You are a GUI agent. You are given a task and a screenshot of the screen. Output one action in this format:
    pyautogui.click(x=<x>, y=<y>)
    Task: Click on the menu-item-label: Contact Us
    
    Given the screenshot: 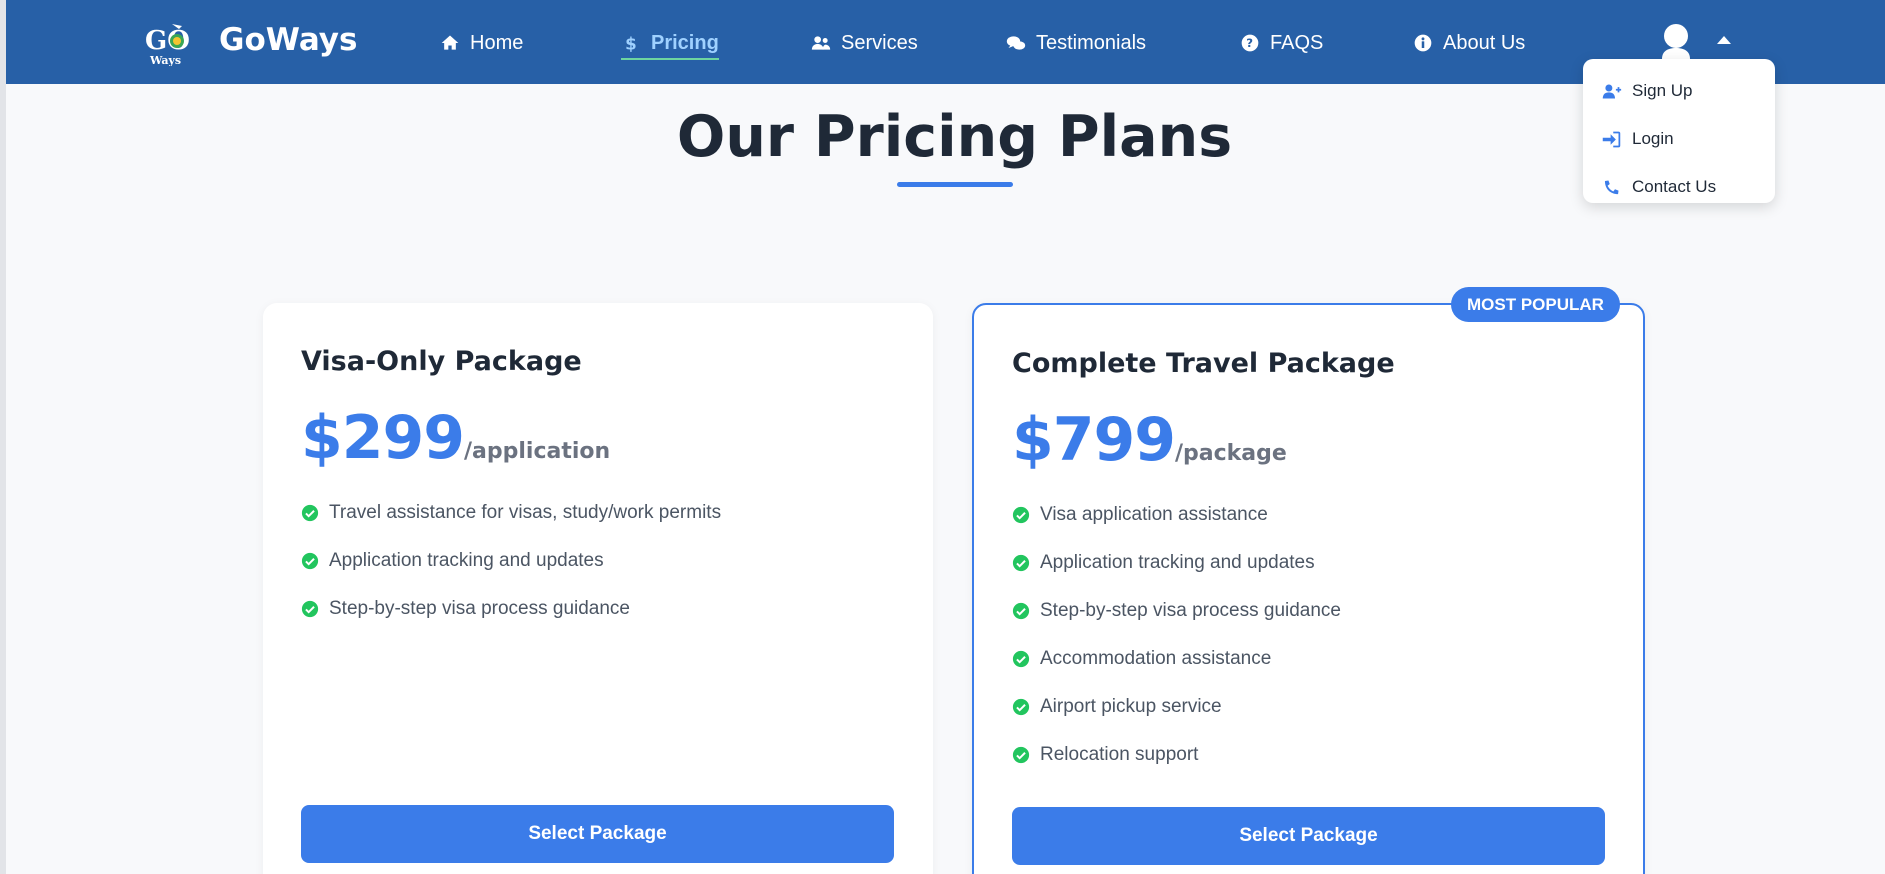 What is the action you would take?
    pyautogui.click(x=1674, y=186)
    